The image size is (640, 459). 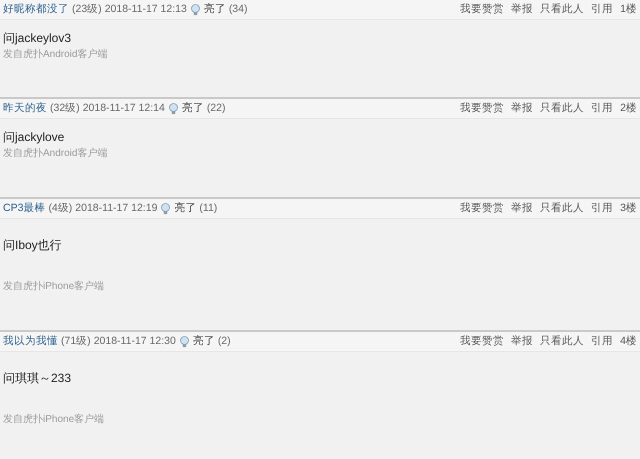 What do you see at coordinates (628, 341) in the screenshot?
I see `floor-number: 4楼` at bounding box center [628, 341].